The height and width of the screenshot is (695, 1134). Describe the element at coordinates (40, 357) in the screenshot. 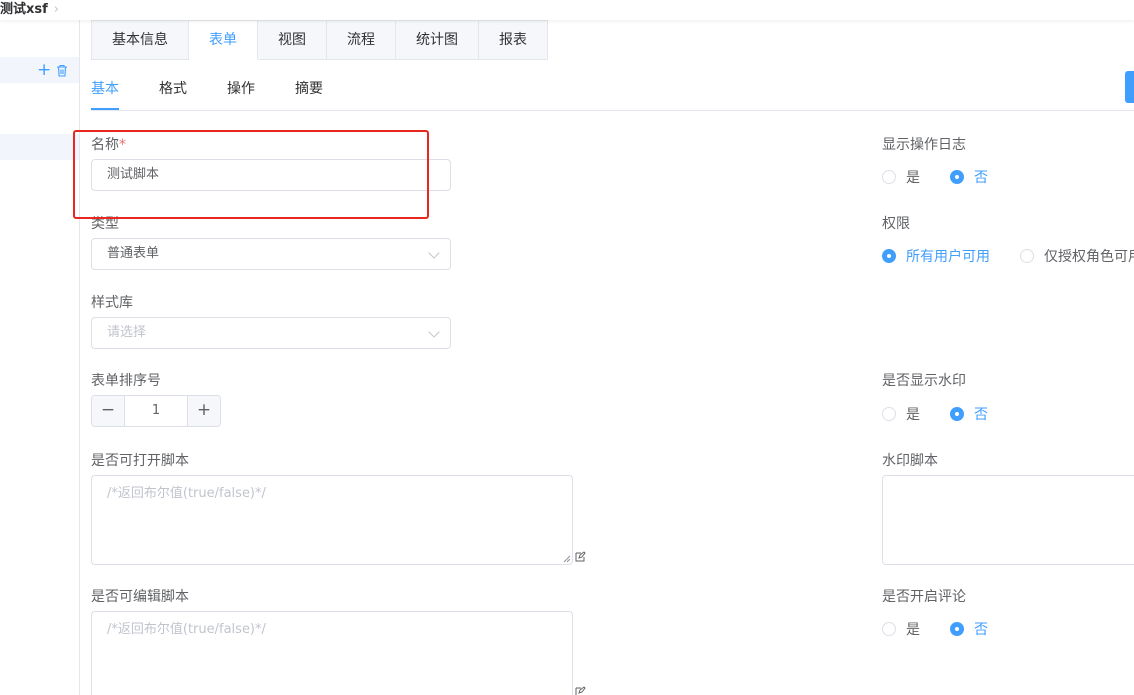

I see `left-panel: +` at that location.